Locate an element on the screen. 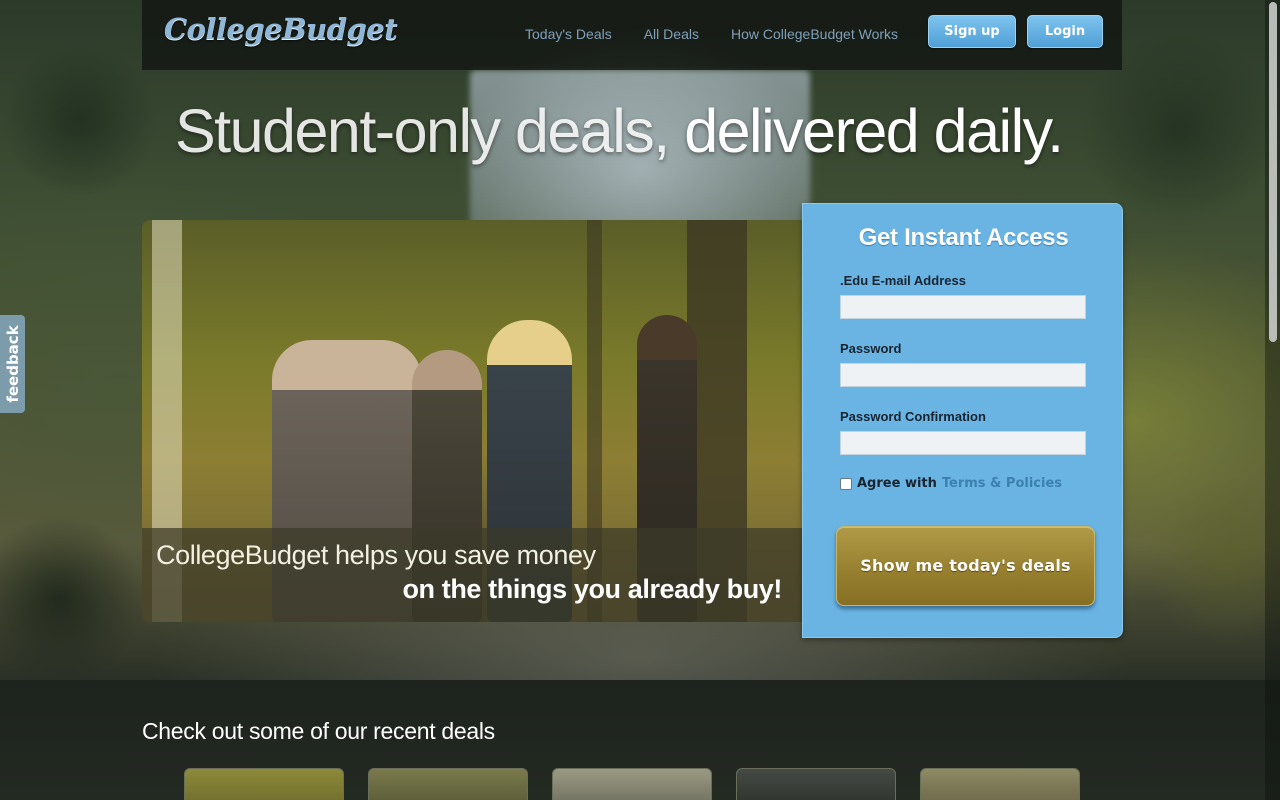 This screenshot has height=800, width=1280. signup-button: Sign up is located at coordinates (972, 31).